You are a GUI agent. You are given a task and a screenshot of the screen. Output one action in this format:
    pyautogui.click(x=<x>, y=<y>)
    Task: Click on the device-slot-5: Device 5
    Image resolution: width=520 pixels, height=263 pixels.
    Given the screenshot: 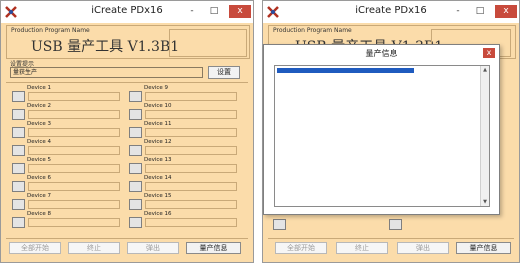 What is the action you would take?
    pyautogui.click(x=66, y=166)
    